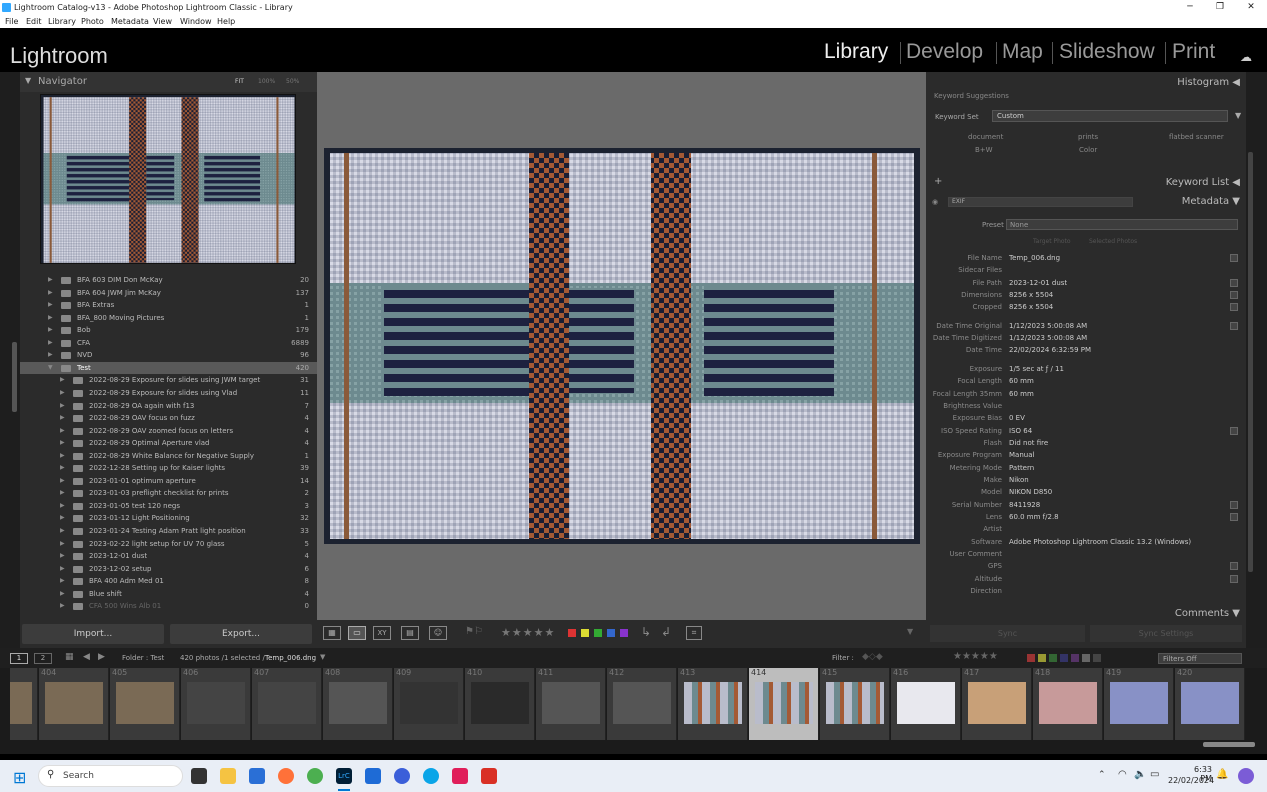  What do you see at coordinates (642, 704) in the screenshot?
I see `filmstrip-cell: 412` at bounding box center [642, 704].